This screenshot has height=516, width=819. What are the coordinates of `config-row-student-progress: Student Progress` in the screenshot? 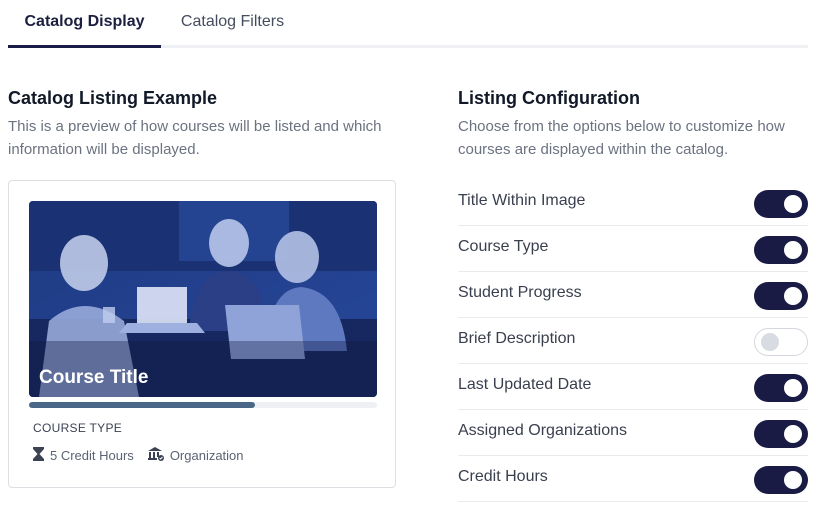 It's located at (633, 295).